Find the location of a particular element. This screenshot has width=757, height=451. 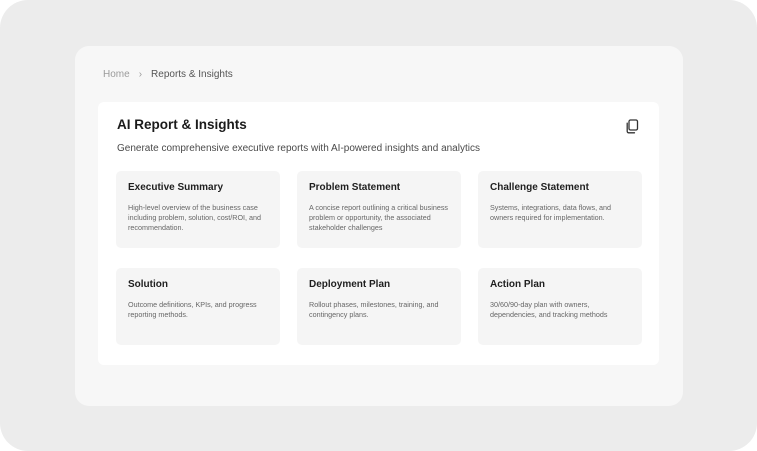

report-tile-title: Deployment Plan is located at coordinates (350, 284).